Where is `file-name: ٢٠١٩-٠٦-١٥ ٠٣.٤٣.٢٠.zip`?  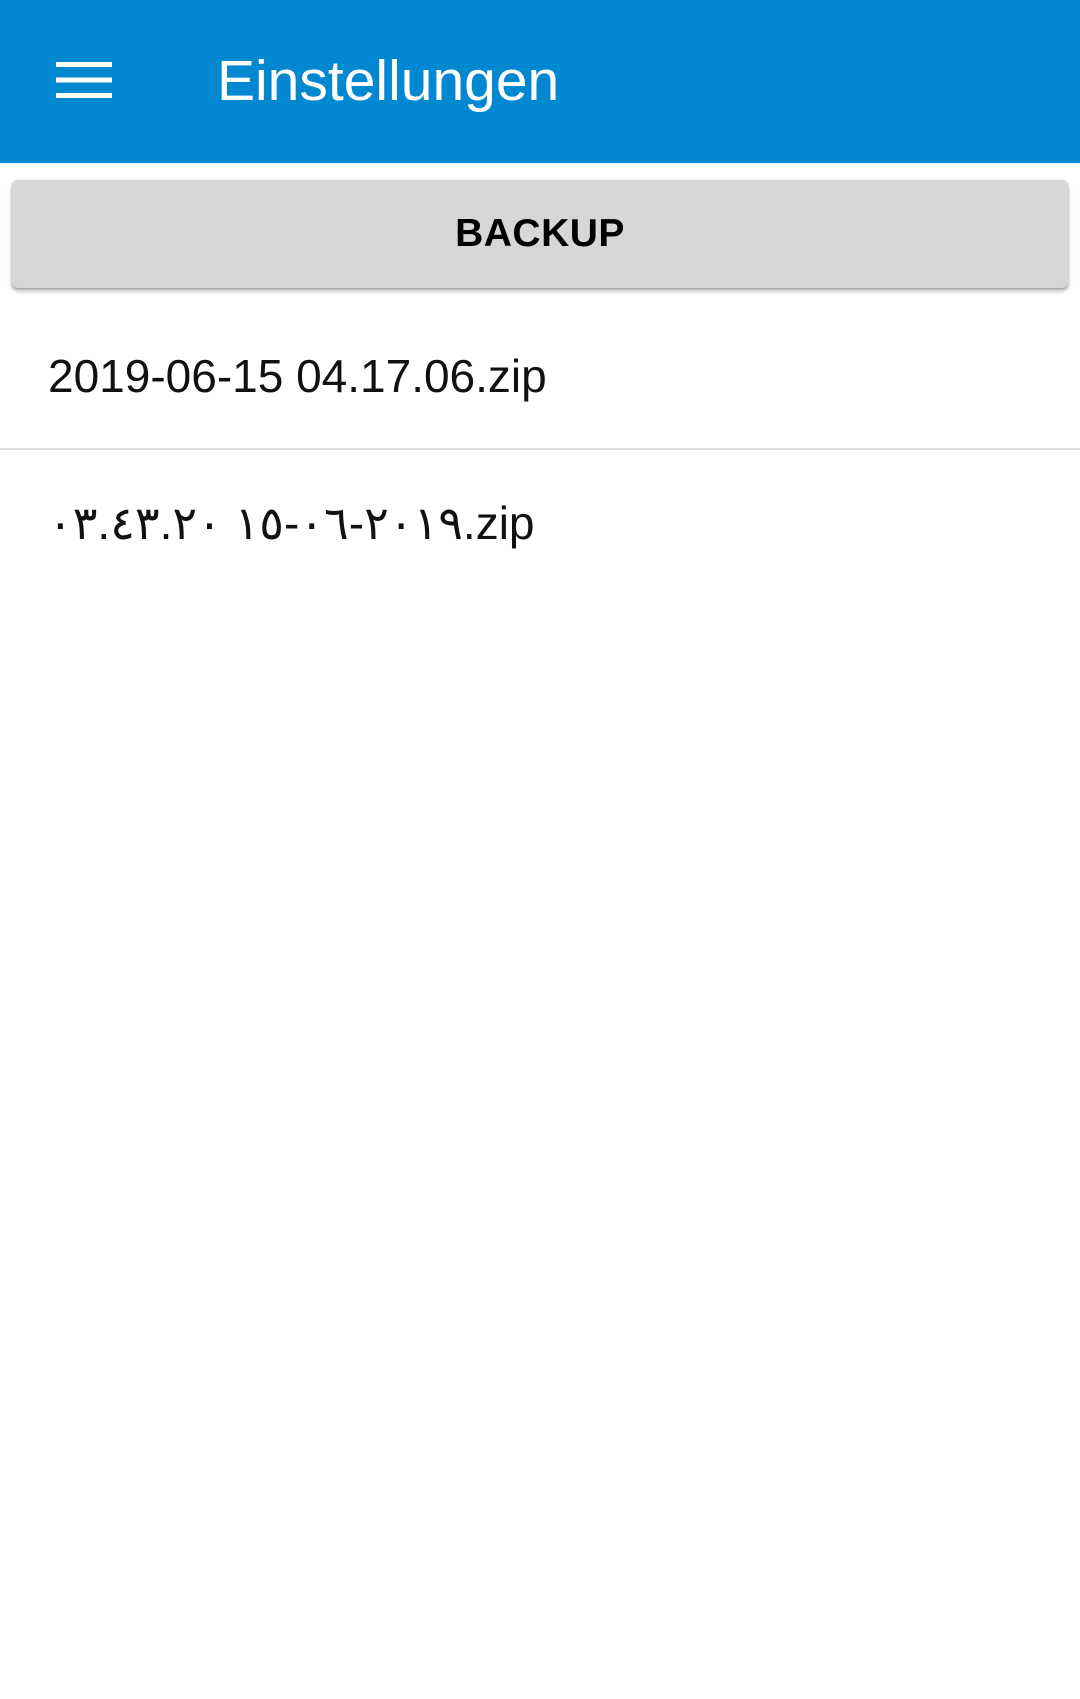 file-name: ٢٠١٩-٠٦-١٥ ٠٣.٤٣.٢٠.zip is located at coordinates (291, 523).